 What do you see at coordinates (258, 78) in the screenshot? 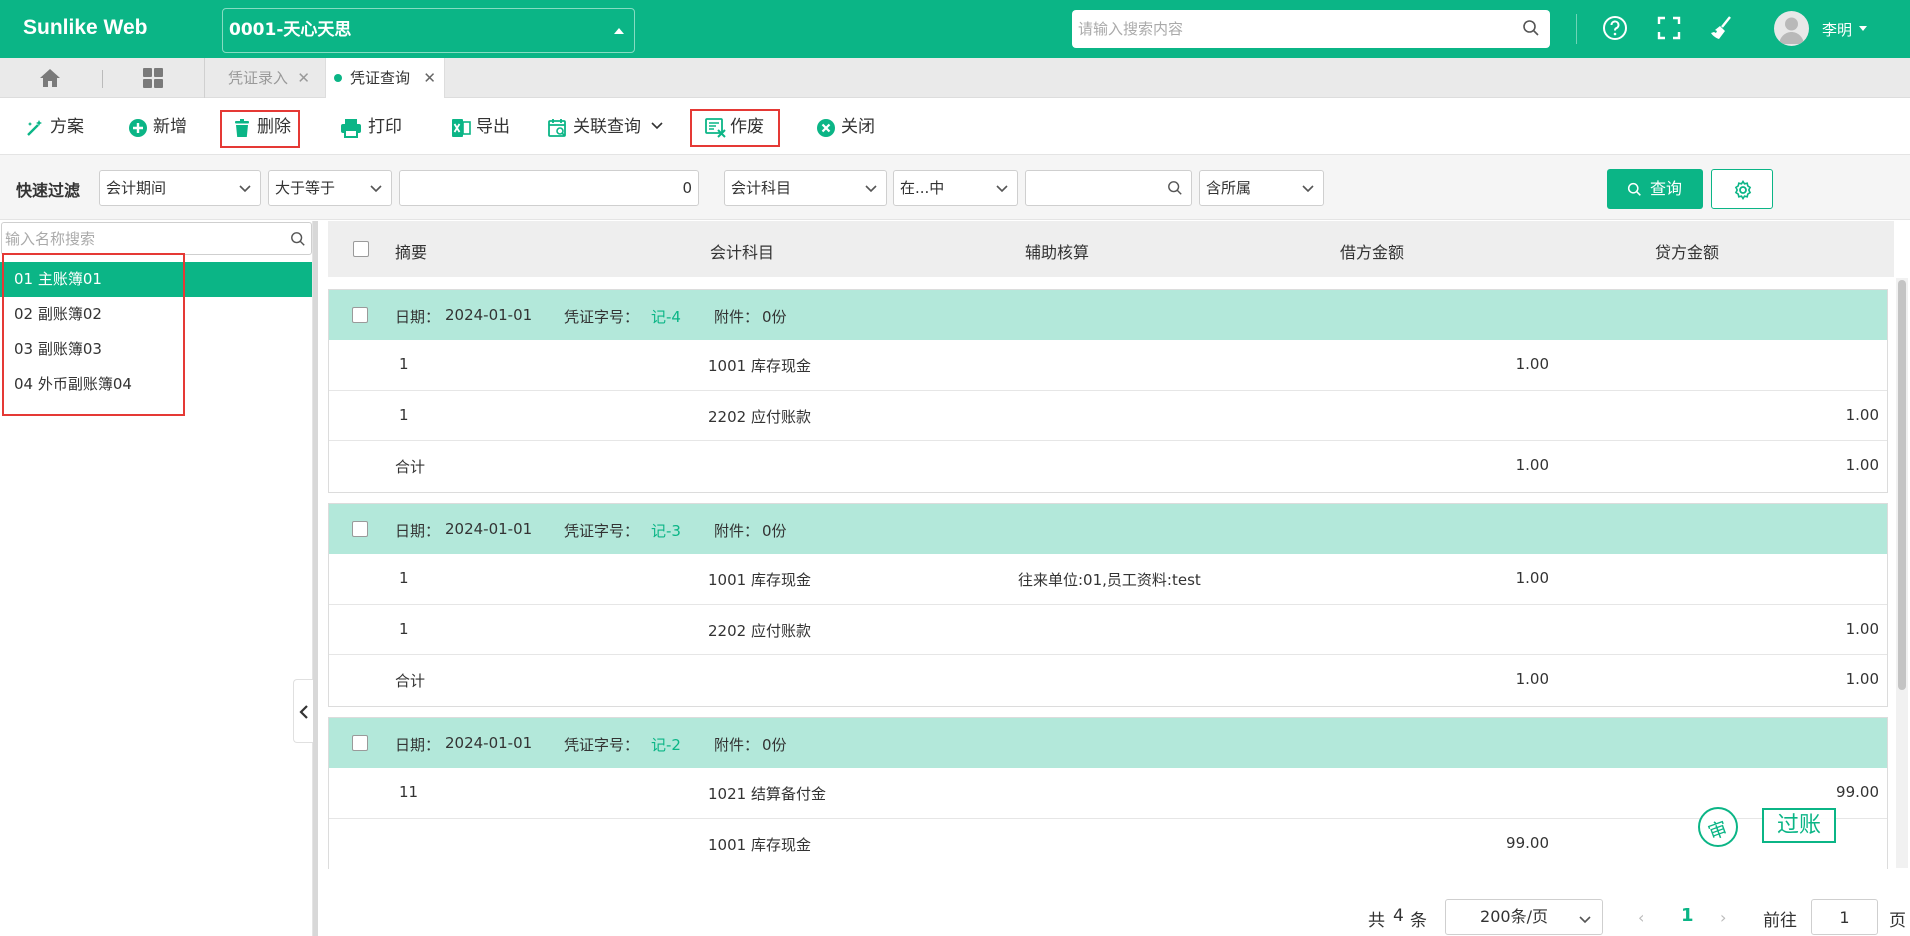
I see `tab-label: 凭证录入` at bounding box center [258, 78].